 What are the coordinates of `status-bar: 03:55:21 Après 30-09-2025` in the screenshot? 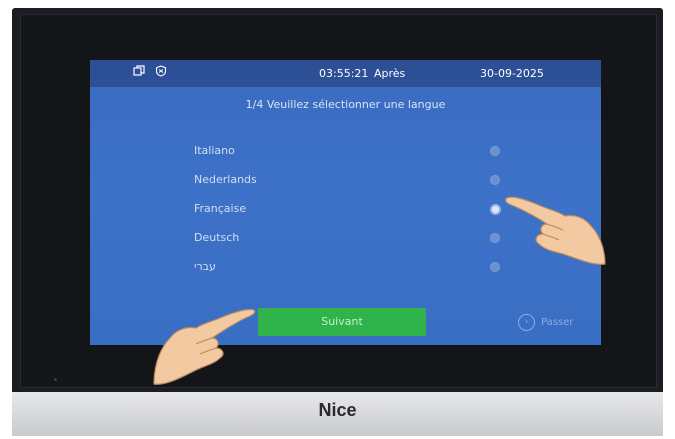 It's located at (345, 73).